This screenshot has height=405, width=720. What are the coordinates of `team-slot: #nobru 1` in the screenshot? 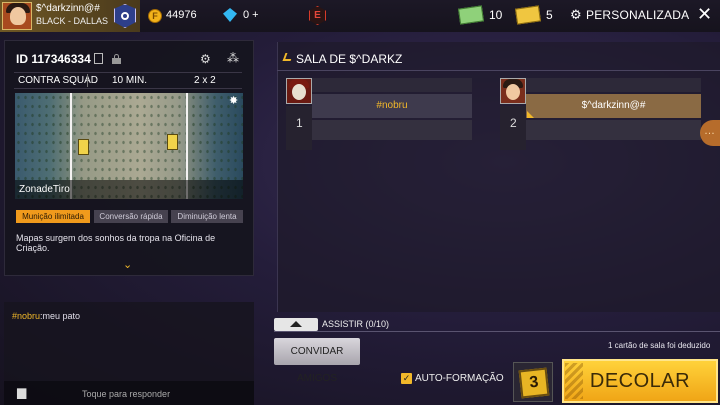 It's located at (386, 114).